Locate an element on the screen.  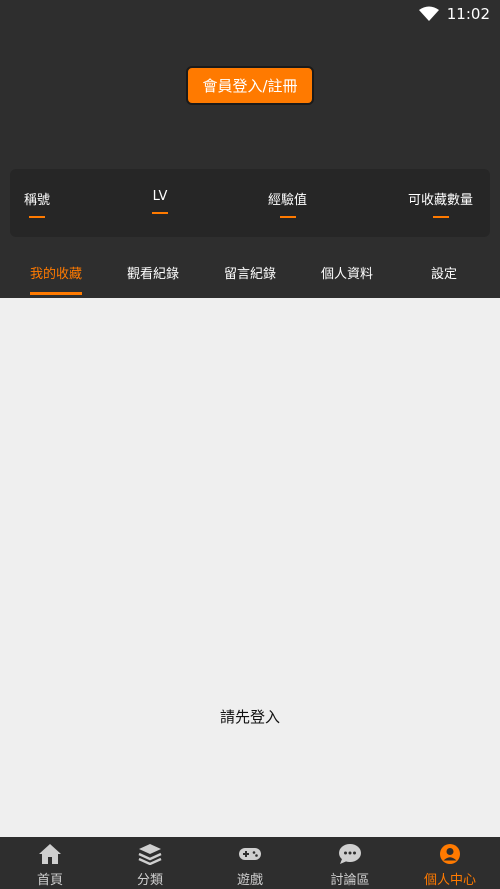
tab-comment-history: 留言紀錄 is located at coordinates (250, 272).